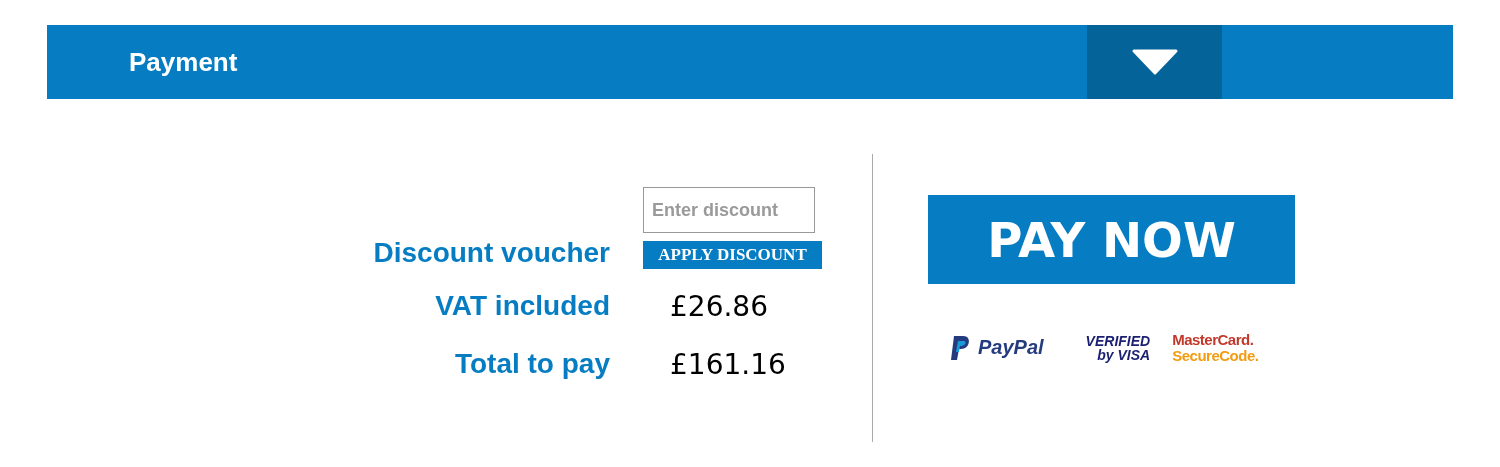 The height and width of the screenshot is (467, 1500). Describe the element at coordinates (491, 253) in the screenshot. I see `discount-label: Discount voucher` at that location.